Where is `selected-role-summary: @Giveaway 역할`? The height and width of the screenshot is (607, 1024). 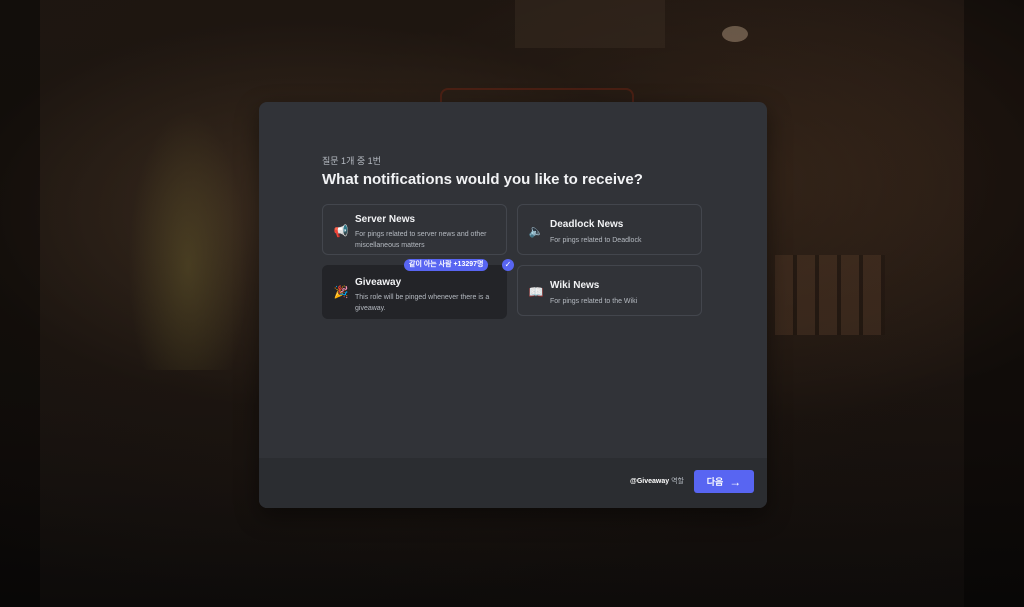
selected-role-summary: @Giveaway 역할 is located at coordinates (657, 481).